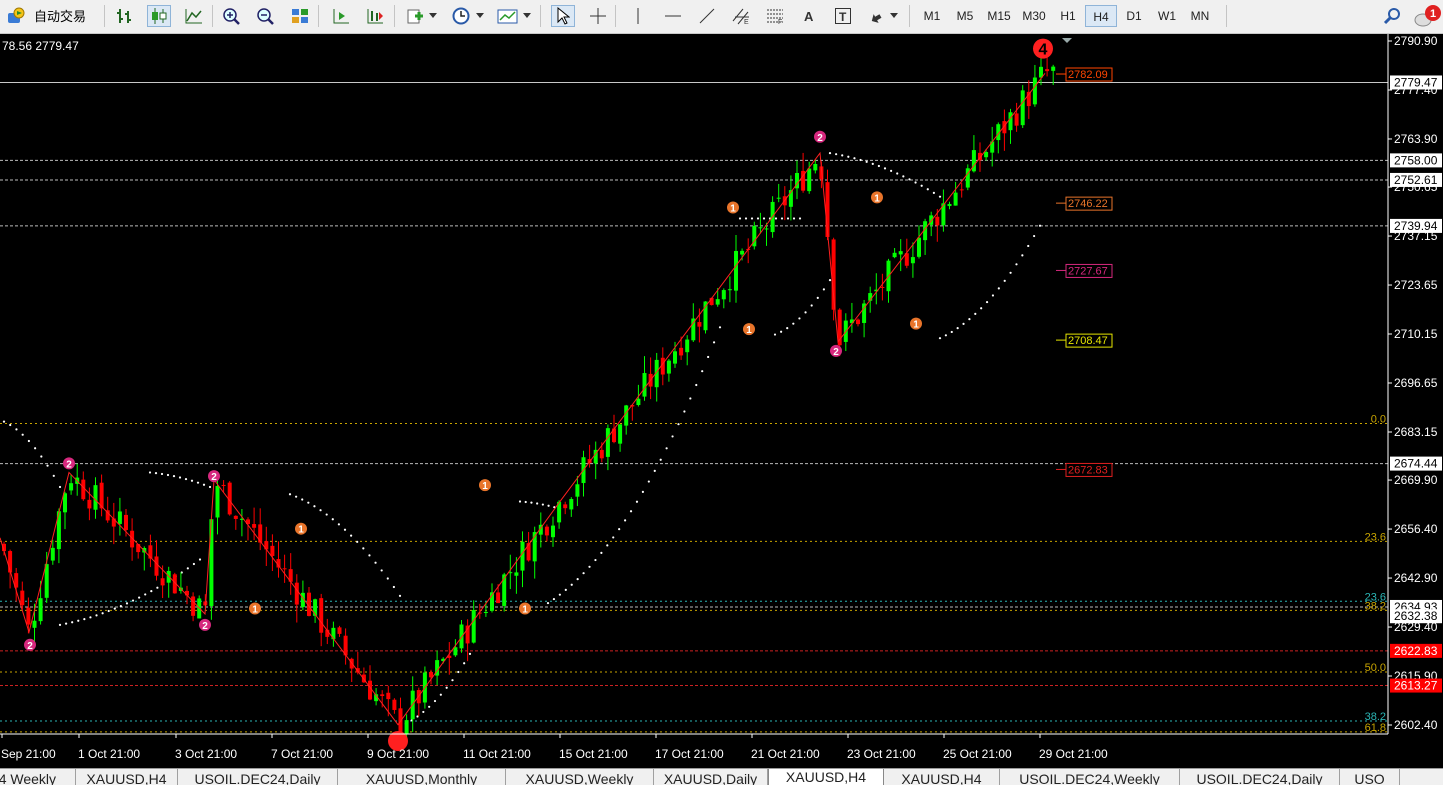 This screenshot has height=785, width=1443. What do you see at coordinates (1428, 16) in the screenshot?
I see `notifications-icon: 1` at bounding box center [1428, 16].